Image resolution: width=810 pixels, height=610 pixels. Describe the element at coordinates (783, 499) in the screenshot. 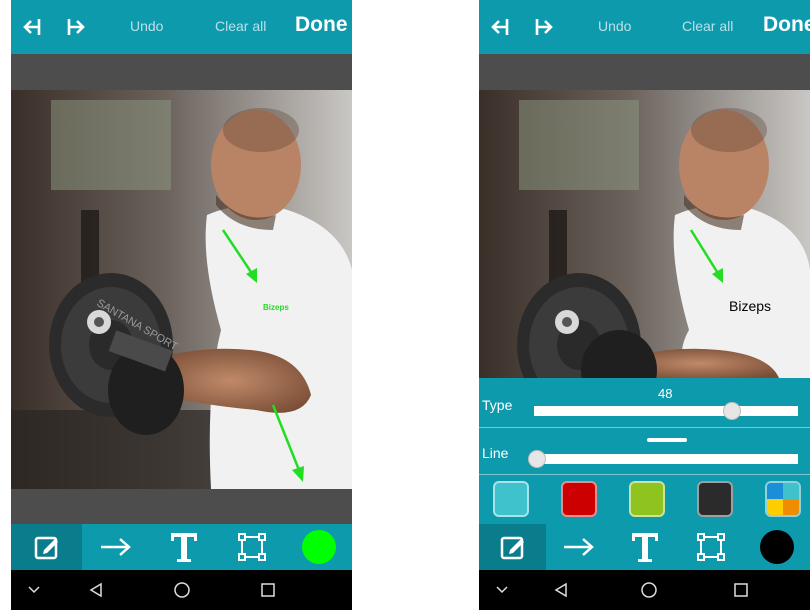

I see `color-swatch-custom` at that location.